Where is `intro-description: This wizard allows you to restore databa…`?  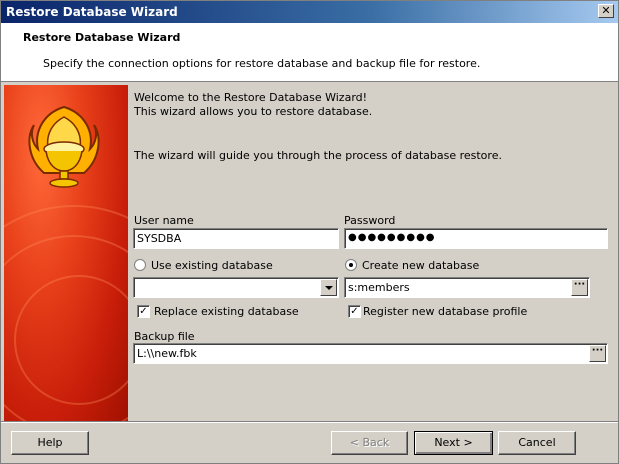 intro-description: This wizard allows you to restore databa… is located at coordinates (253, 111).